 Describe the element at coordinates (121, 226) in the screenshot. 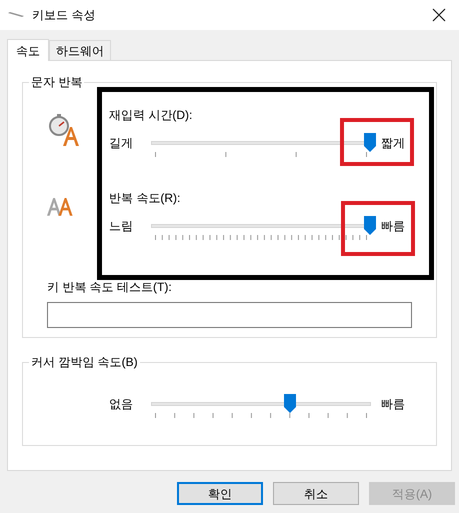

I see `min-label: 느림` at that location.